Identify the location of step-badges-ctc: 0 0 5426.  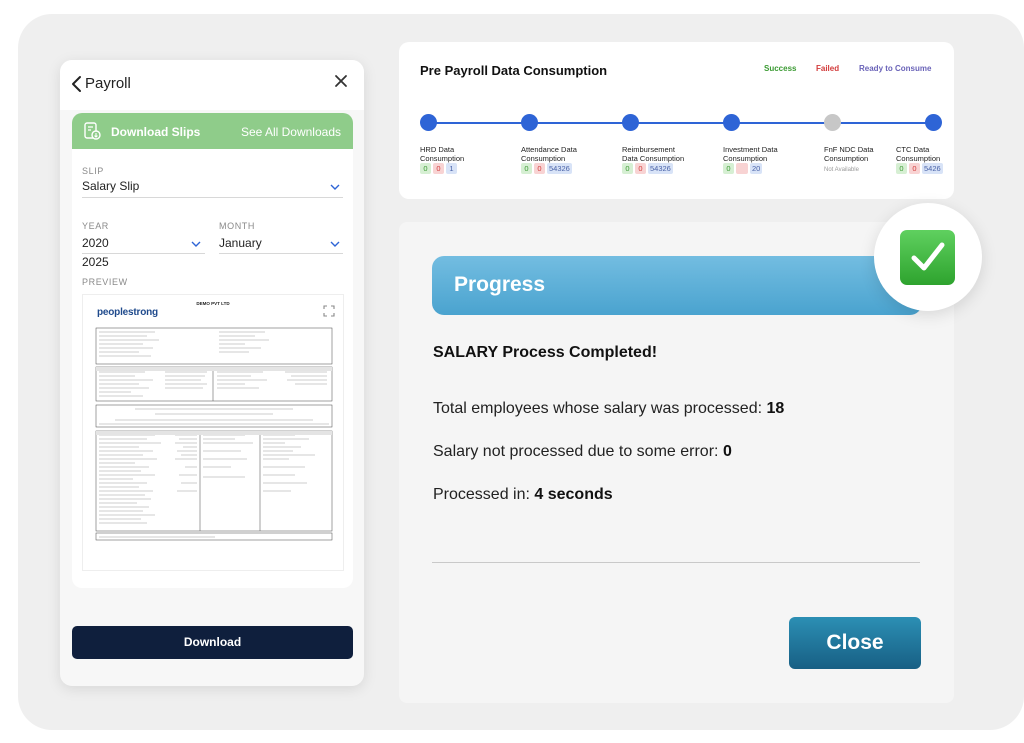
(919, 168).